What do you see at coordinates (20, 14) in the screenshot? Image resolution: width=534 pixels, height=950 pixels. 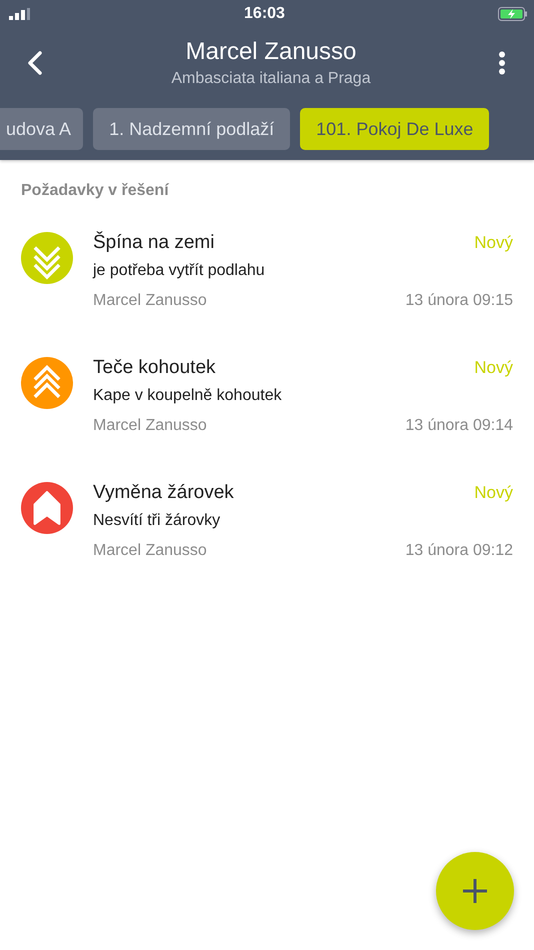 I see `signal-icon` at bounding box center [20, 14].